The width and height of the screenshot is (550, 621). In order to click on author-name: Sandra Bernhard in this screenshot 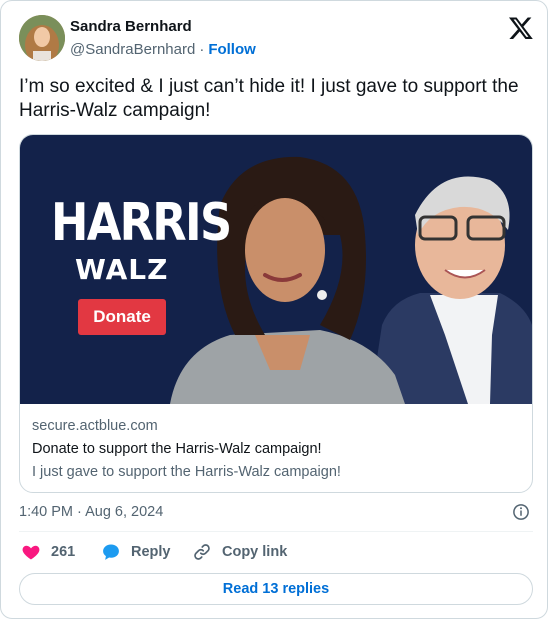, I will do `click(131, 26)`.